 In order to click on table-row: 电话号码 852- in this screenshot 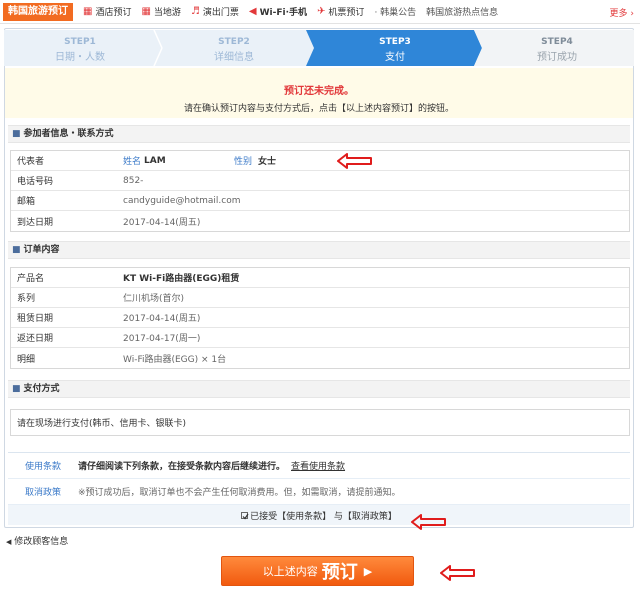, I will do `click(320, 181)`.